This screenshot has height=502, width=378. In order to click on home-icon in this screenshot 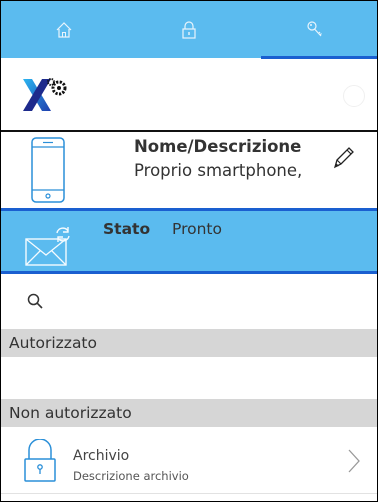, I will do `click(63, 29)`.